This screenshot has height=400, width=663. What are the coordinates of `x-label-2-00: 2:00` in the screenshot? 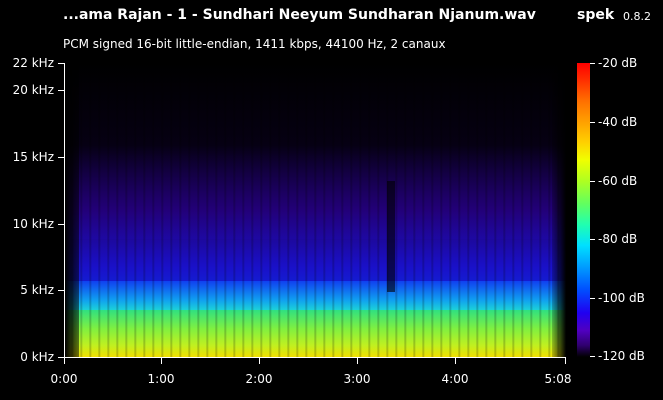 It's located at (259, 379).